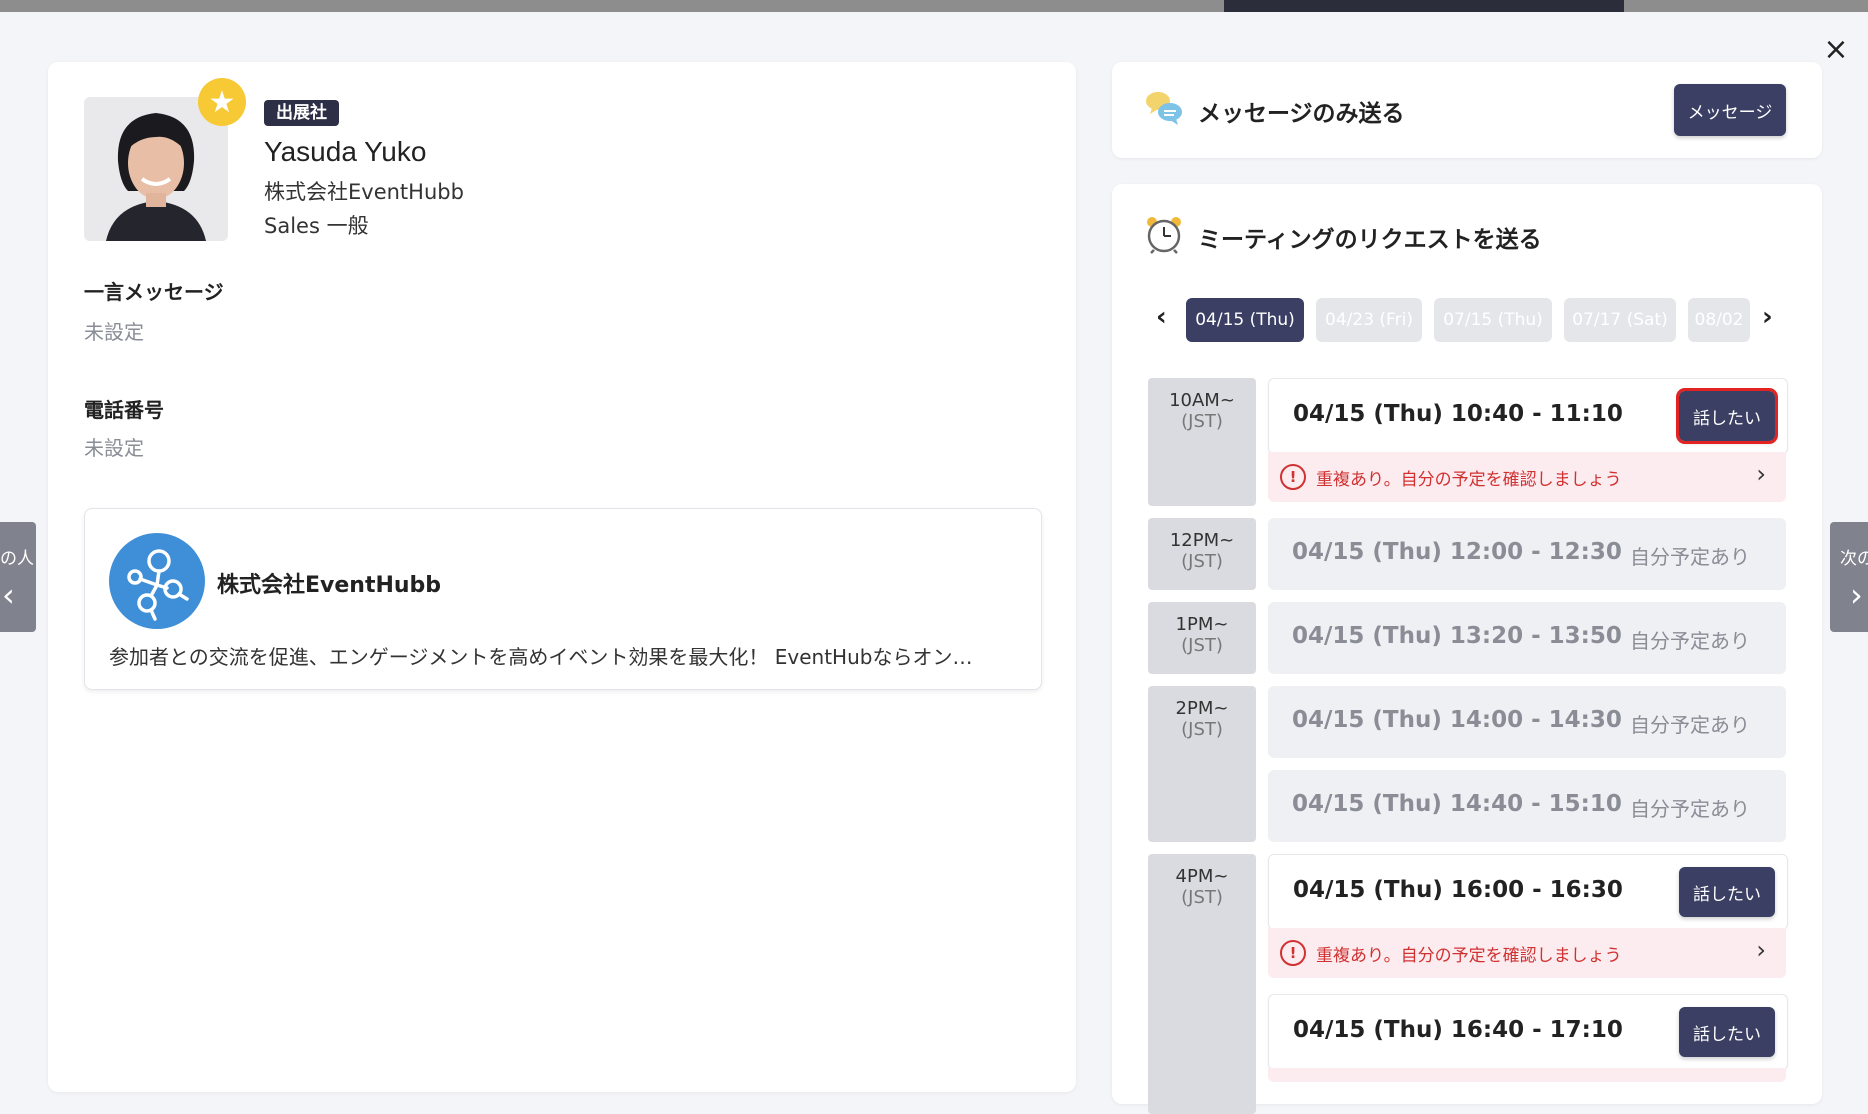 This screenshot has height=1114, width=1868. What do you see at coordinates (1202, 876) in the screenshot?
I see `time-label-text: 4PM~` at bounding box center [1202, 876].